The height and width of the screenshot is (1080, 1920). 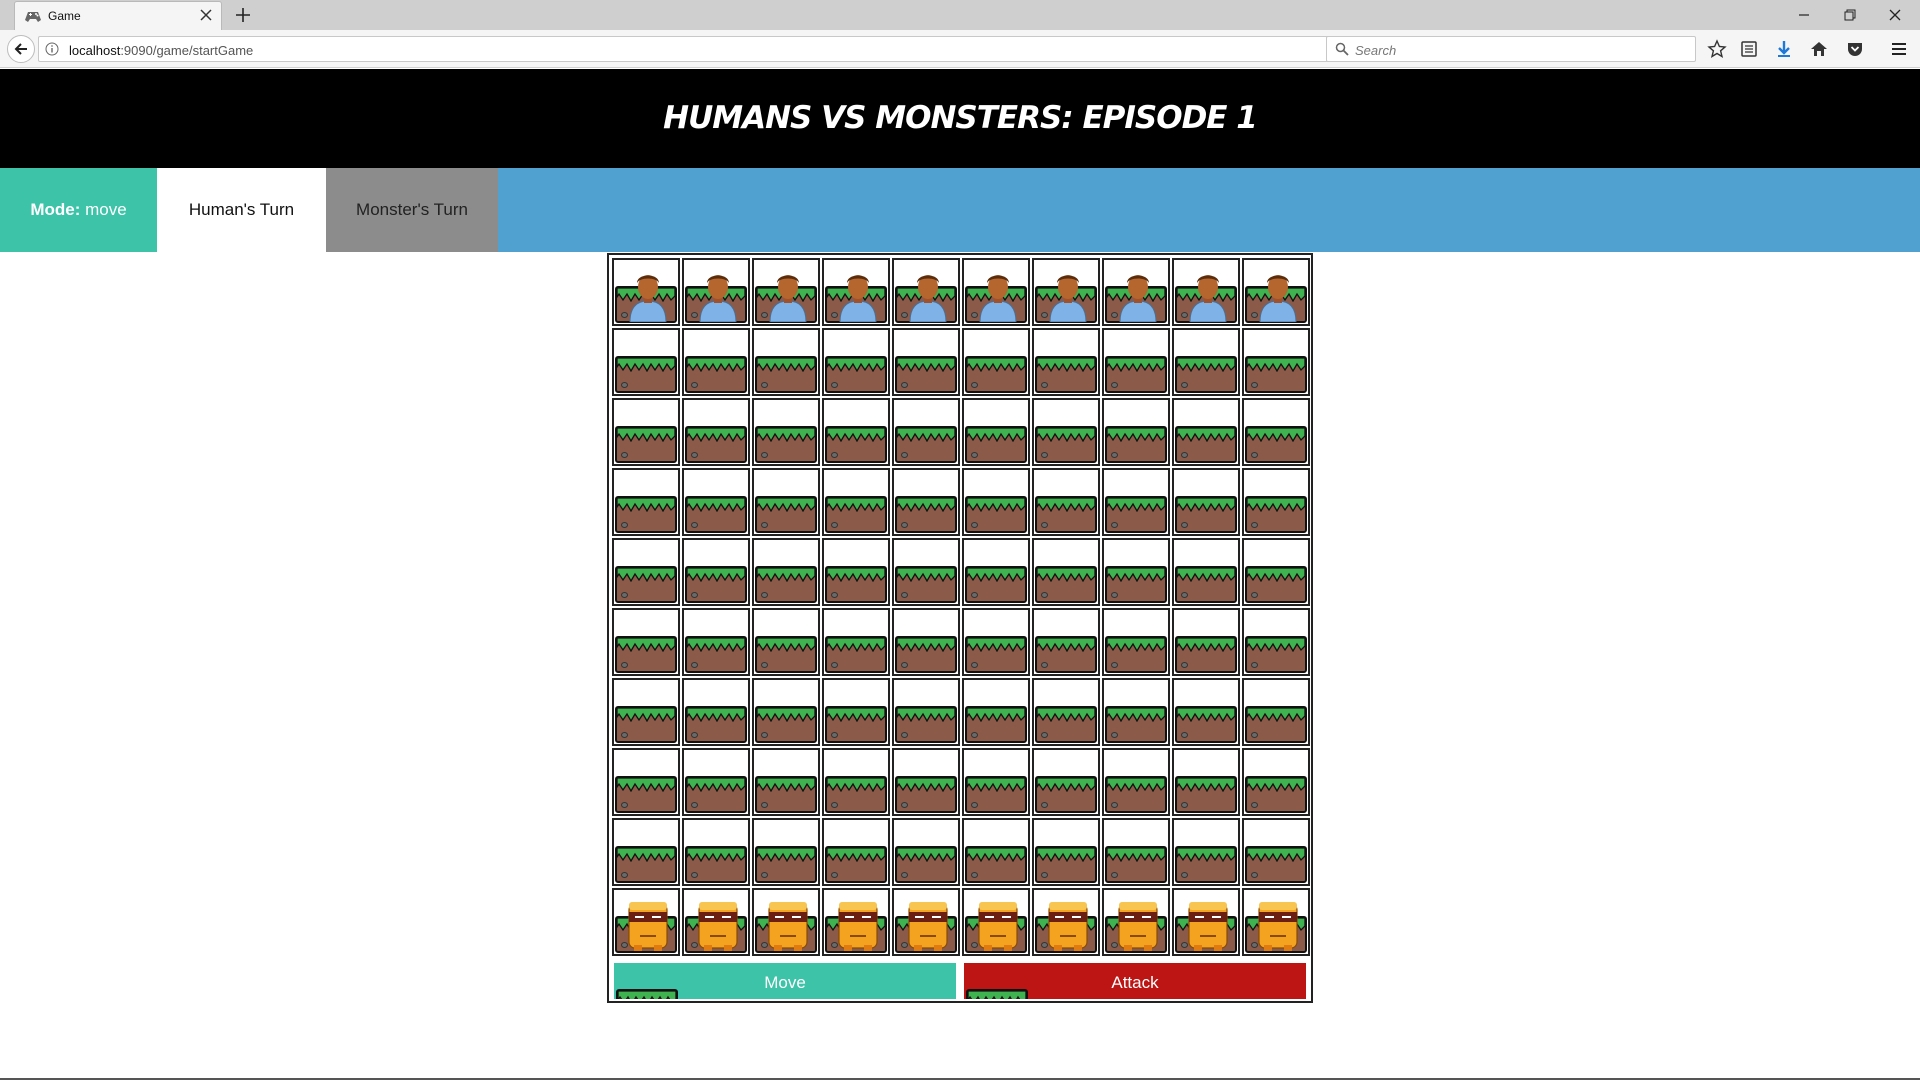 I want to click on back-button, so click(x=21, y=49).